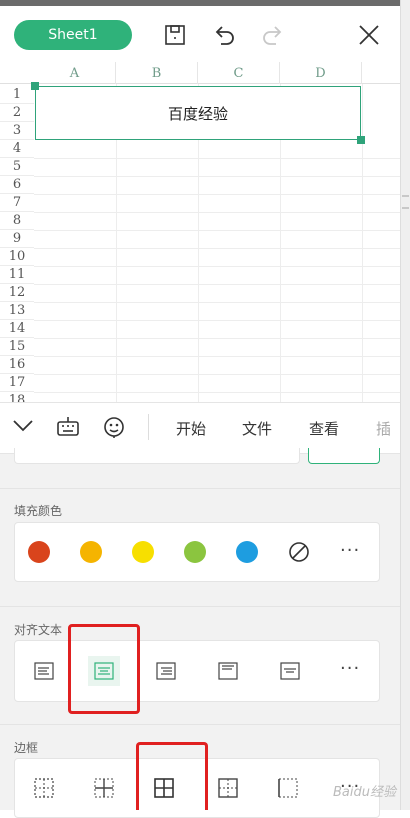 The width and height of the screenshot is (410, 818). Describe the element at coordinates (17, 167) in the screenshot. I see `row-header: 5` at that location.